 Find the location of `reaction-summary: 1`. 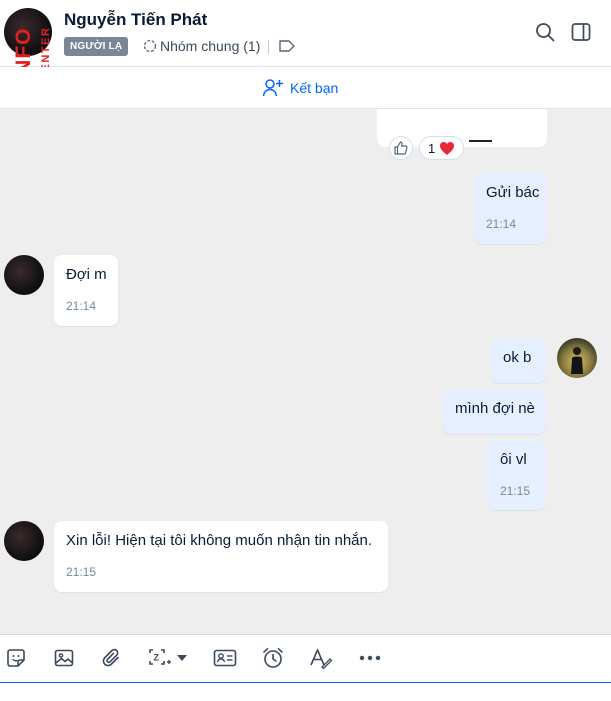

reaction-summary: 1 is located at coordinates (442, 148).